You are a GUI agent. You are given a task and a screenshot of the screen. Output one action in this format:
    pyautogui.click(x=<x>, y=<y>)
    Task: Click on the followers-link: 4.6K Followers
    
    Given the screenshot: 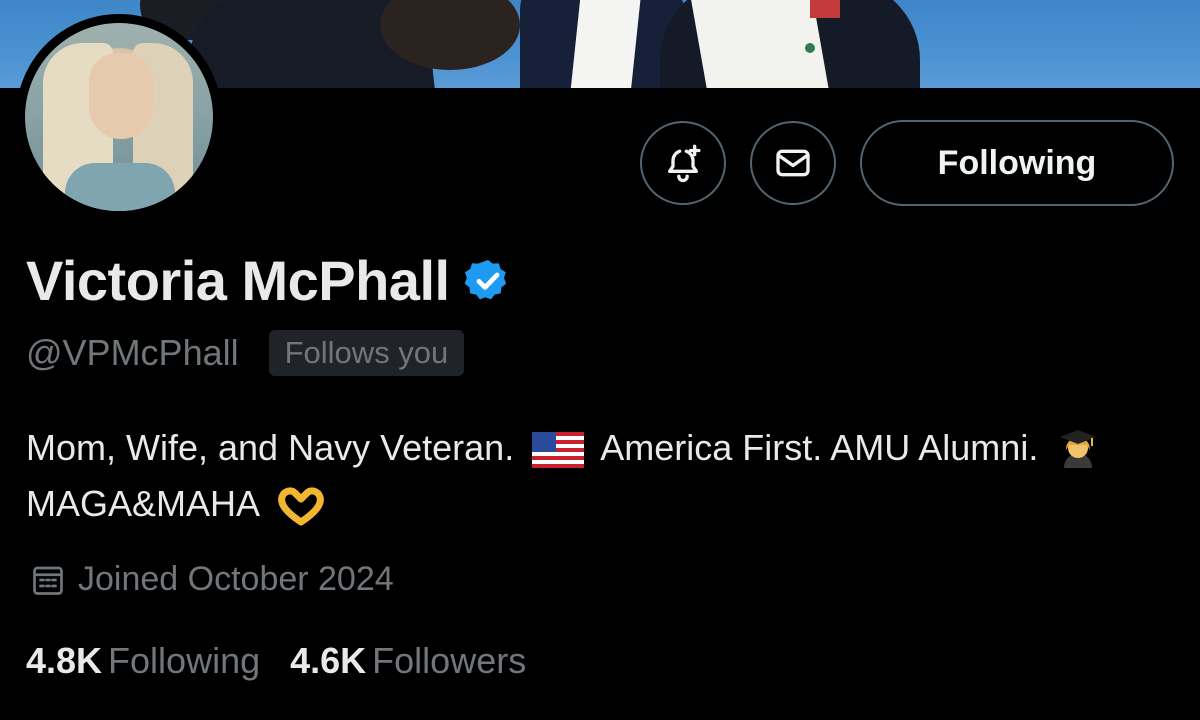 What is the action you would take?
    pyautogui.click(x=408, y=661)
    